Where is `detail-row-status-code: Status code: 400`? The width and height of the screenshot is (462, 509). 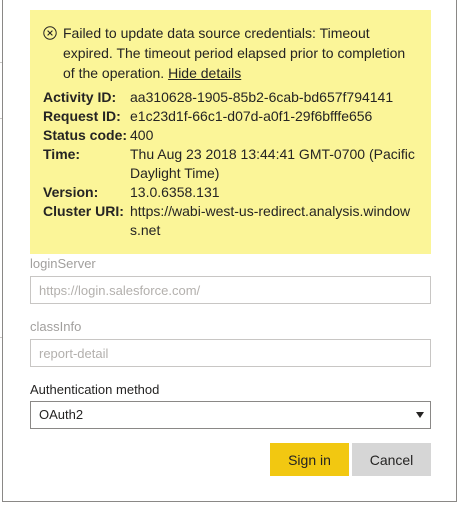
detail-row-status-code: Status code: 400 is located at coordinates (231, 135).